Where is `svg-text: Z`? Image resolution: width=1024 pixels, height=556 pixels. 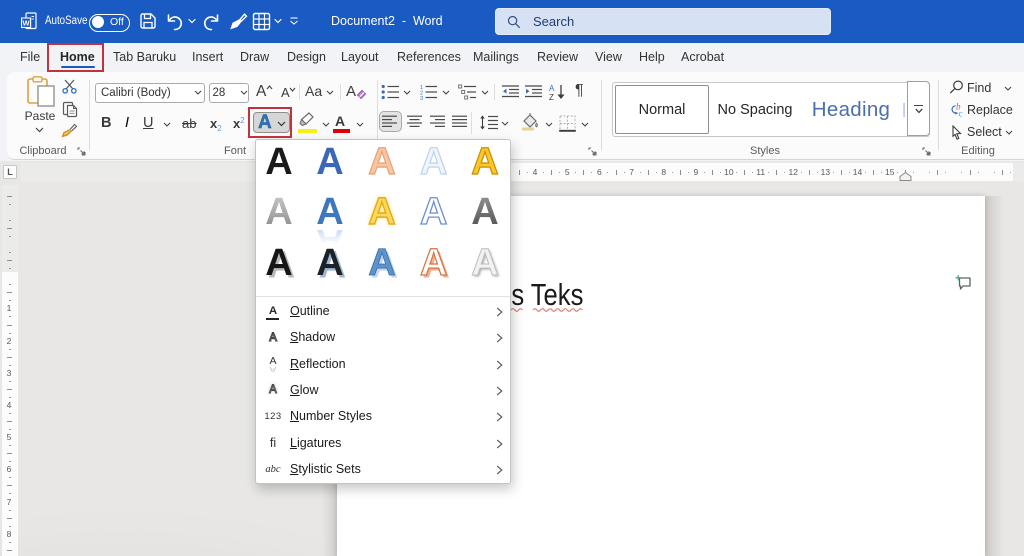
svg-text: Z is located at coordinates (551, 97).